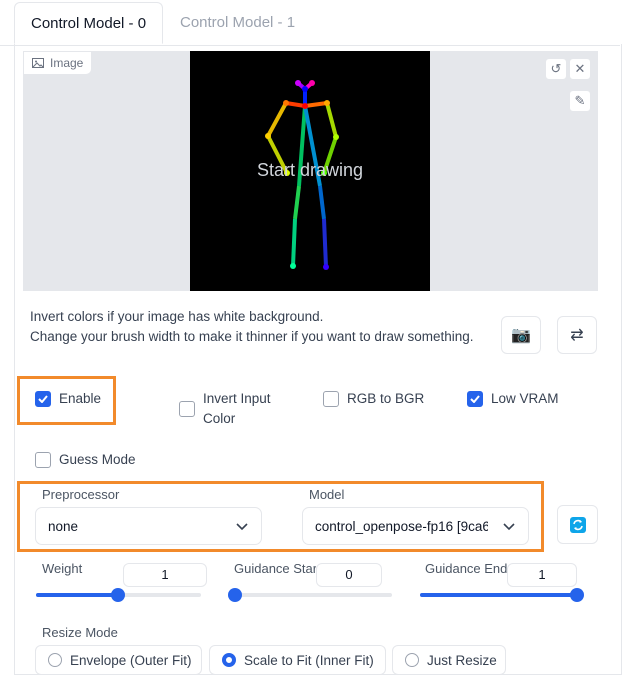 This screenshot has height=675, width=633. I want to click on image-label: Image, so click(58, 63).